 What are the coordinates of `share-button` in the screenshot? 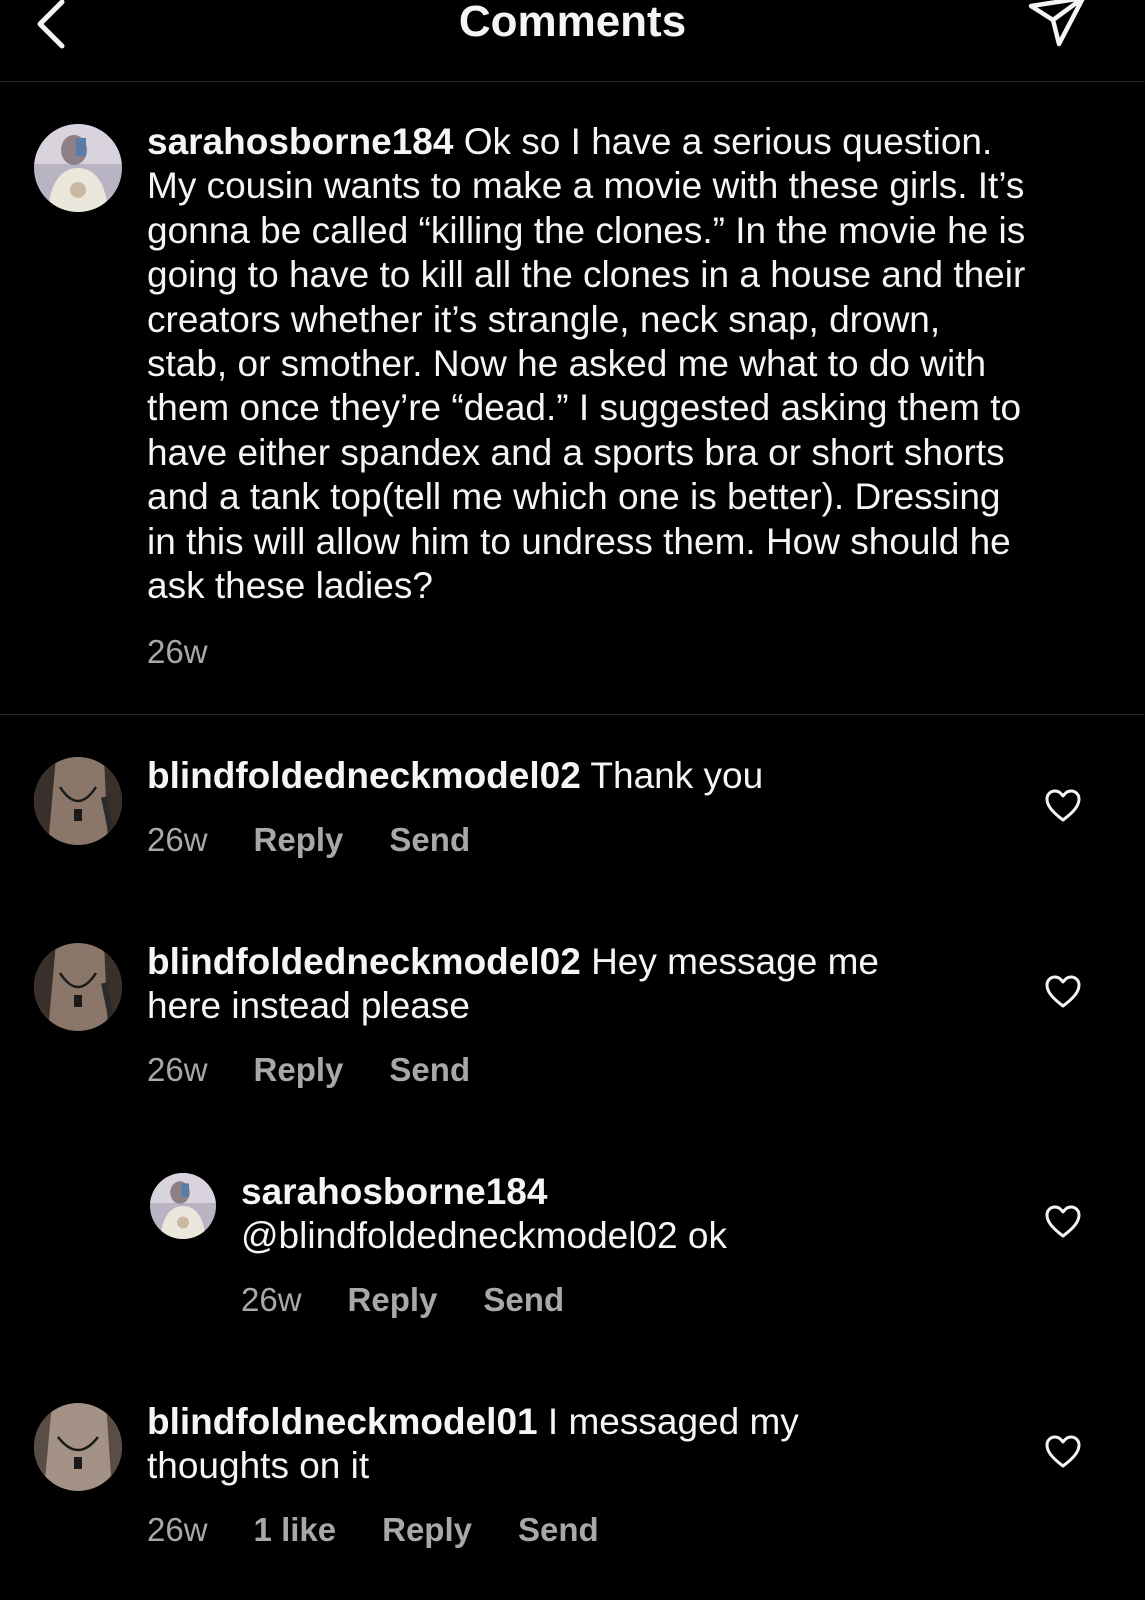 It's located at (1057, 26).